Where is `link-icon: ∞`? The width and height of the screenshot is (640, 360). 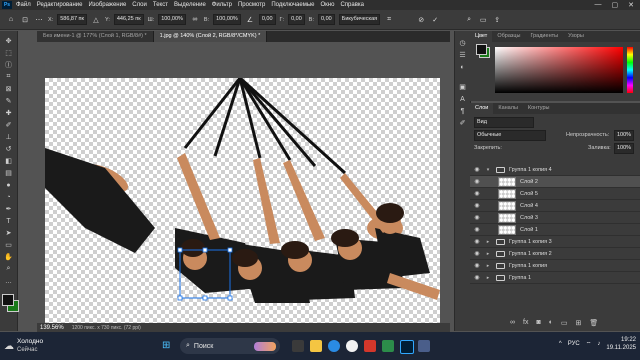 link-icon: ∞ is located at coordinates (195, 20).